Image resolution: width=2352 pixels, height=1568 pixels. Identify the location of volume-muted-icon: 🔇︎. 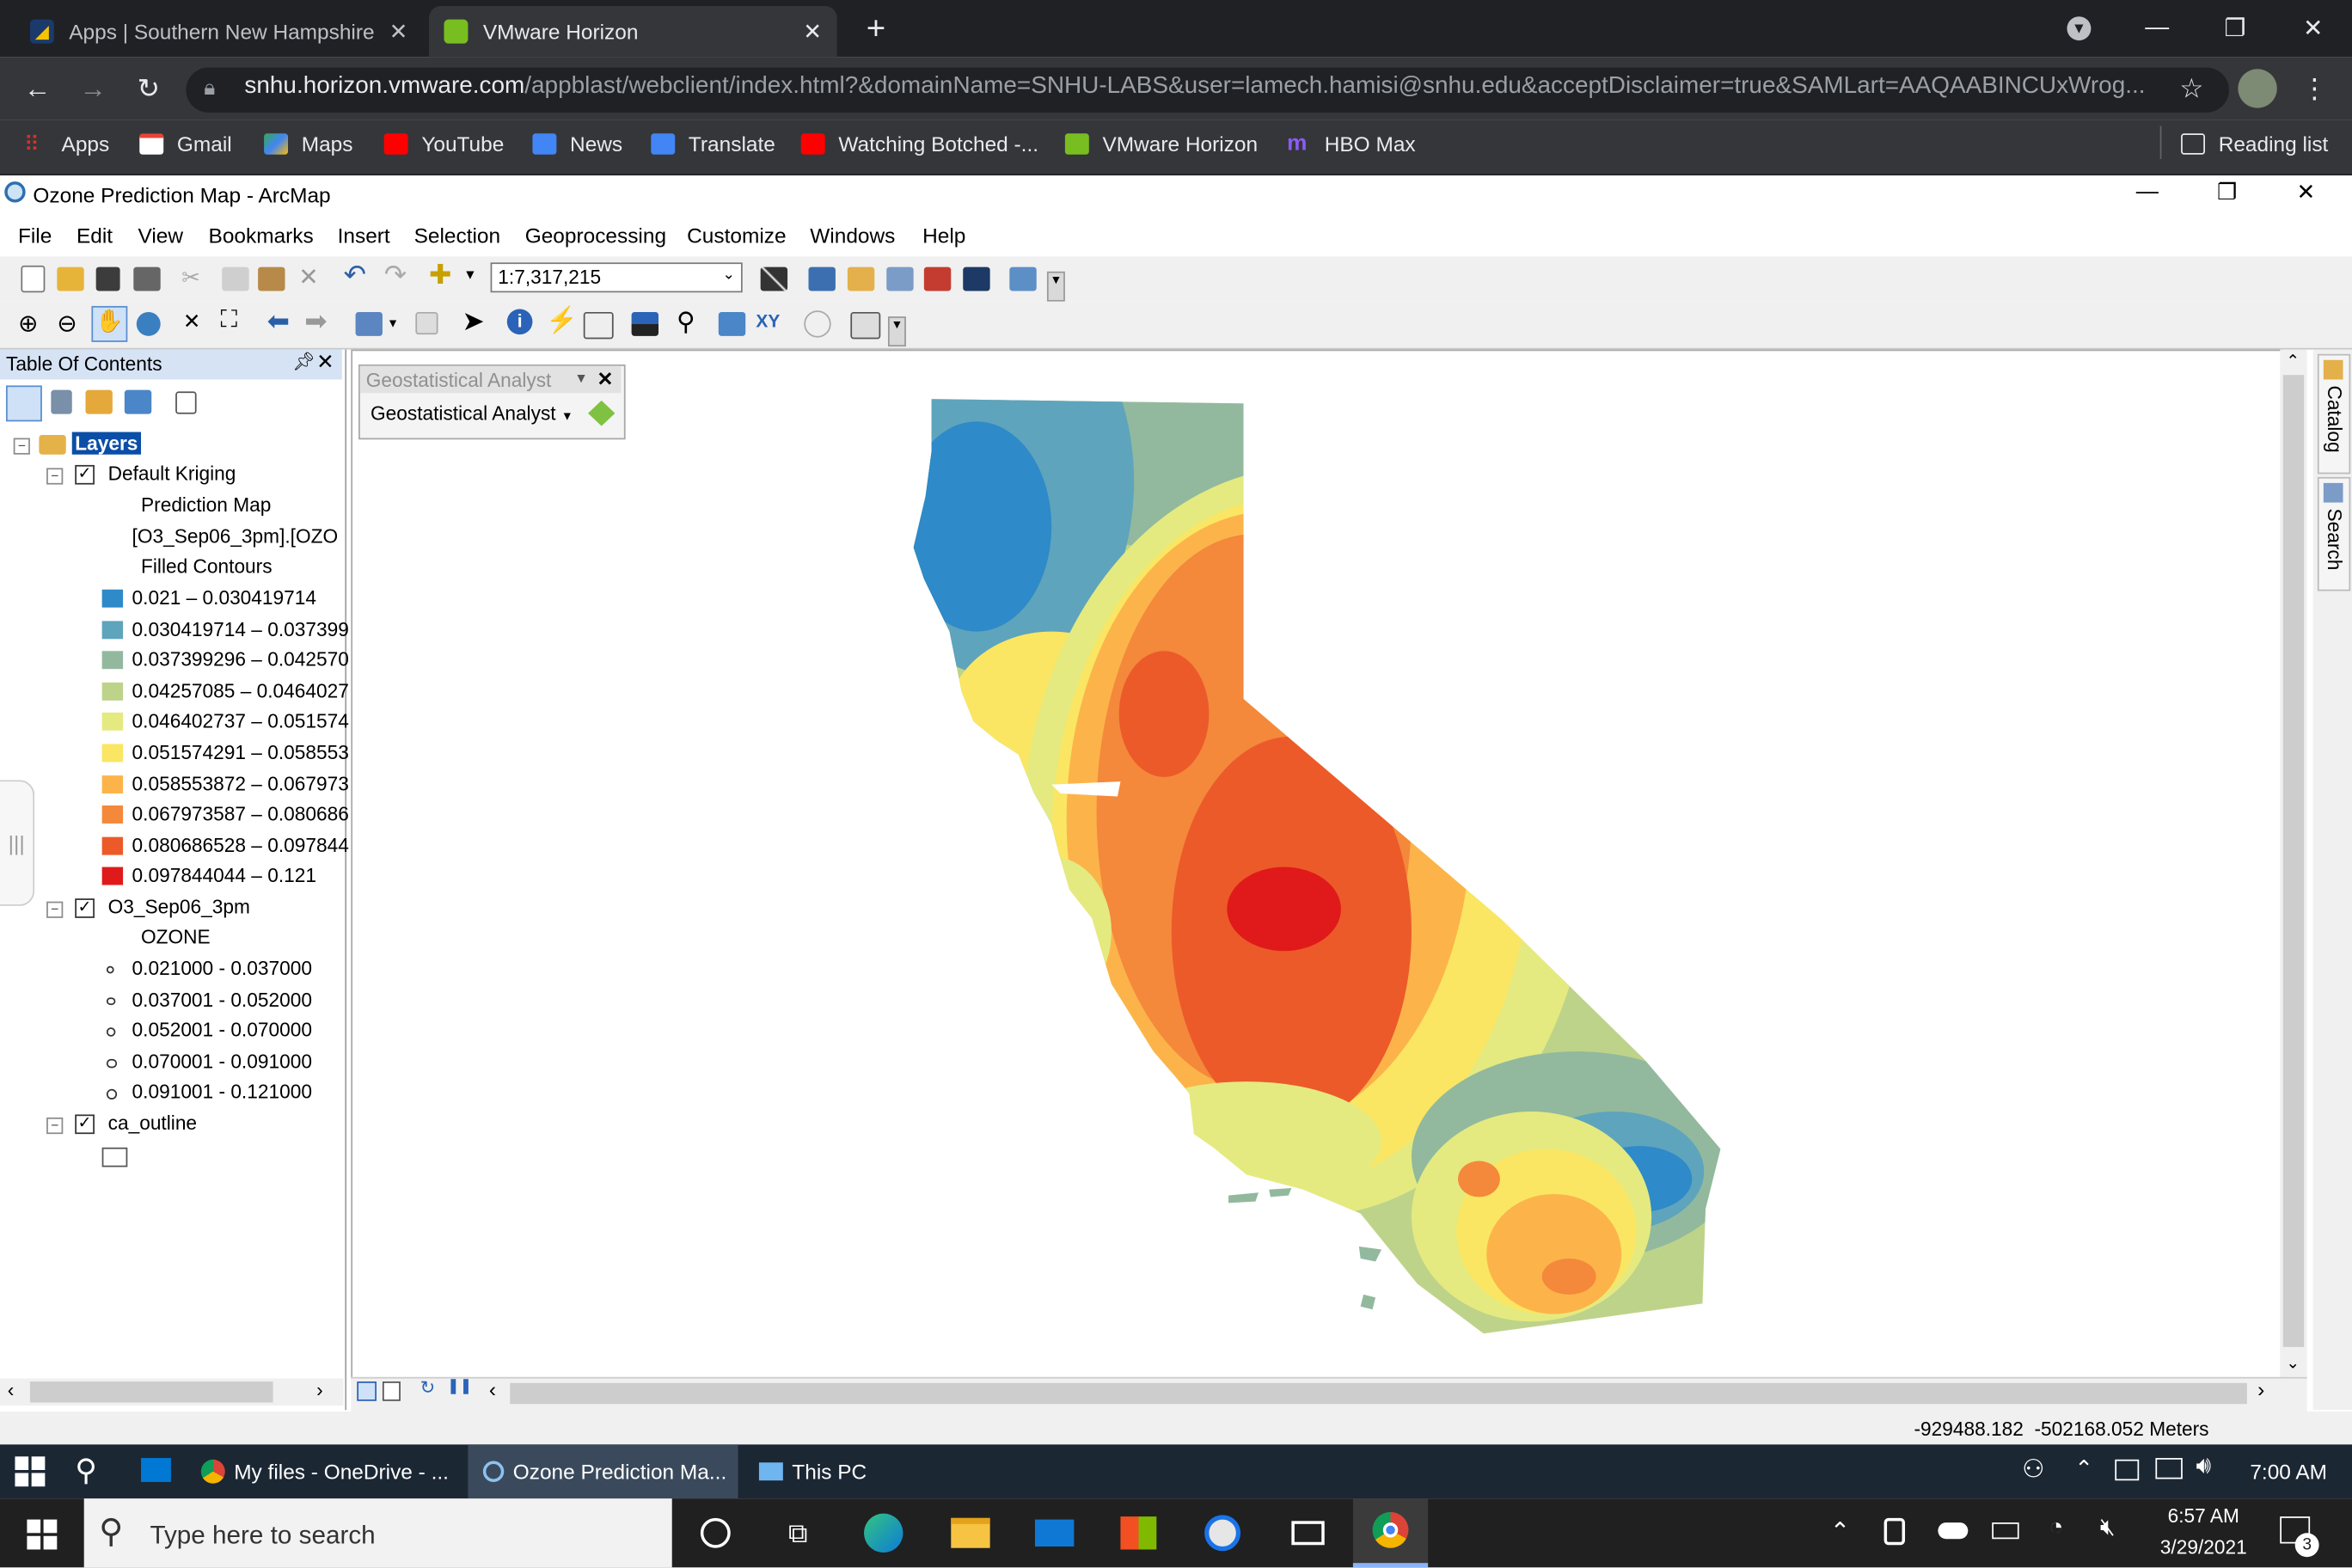
(2108, 1528).